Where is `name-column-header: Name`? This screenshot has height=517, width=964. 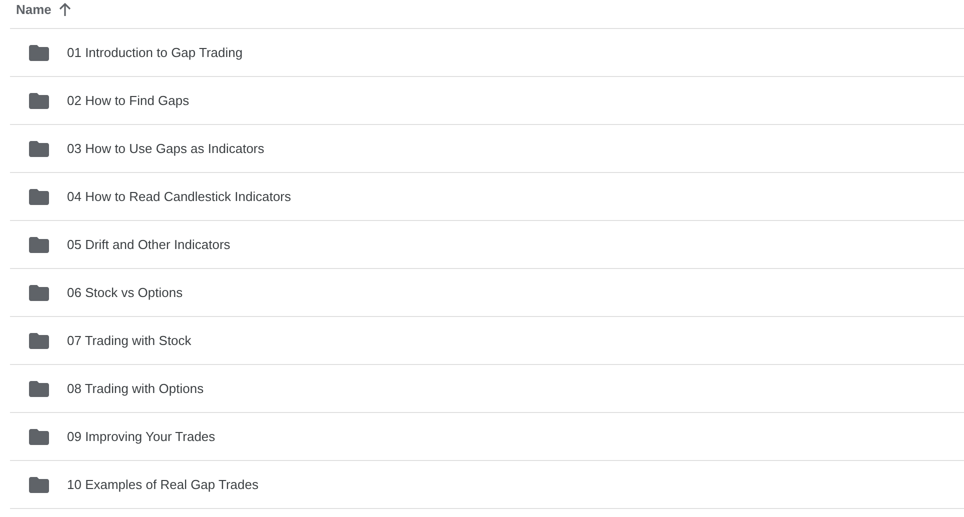
name-column-header: Name is located at coordinates (34, 10).